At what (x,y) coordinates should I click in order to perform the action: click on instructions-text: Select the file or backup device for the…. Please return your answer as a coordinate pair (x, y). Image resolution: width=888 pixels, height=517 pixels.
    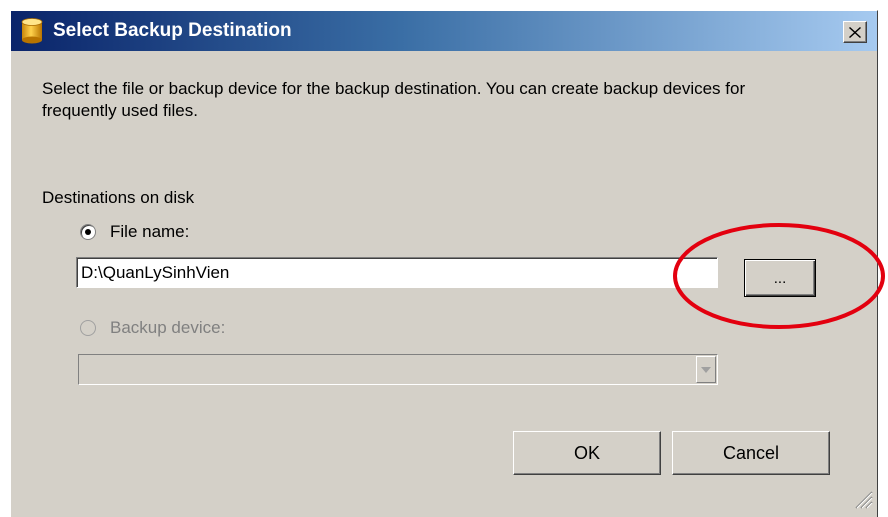
    Looking at the image, I should click on (394, 99).